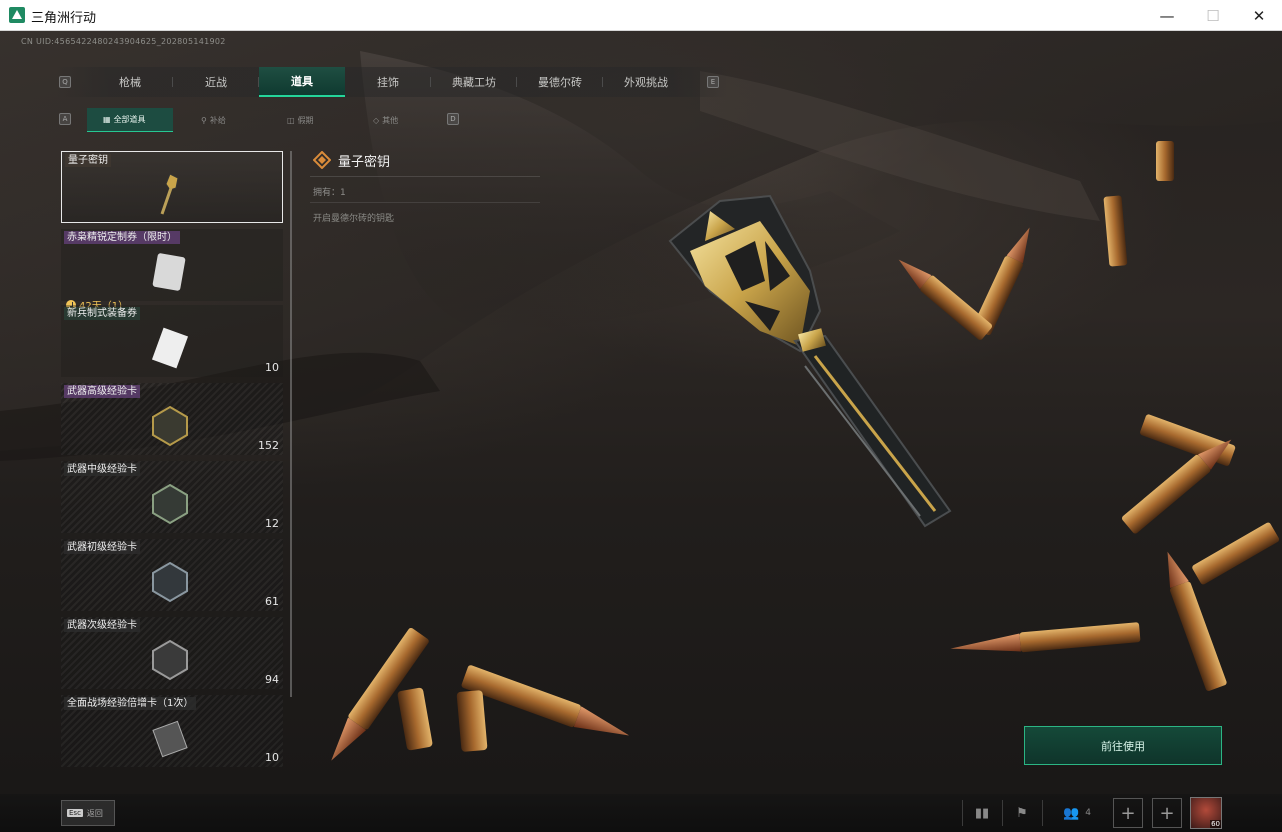 The height and width of the screenshot is (832, 1282). Describe the element at coordinates (88, 160) in the screenshot. I see `item-name: 量子密钥` at that location.